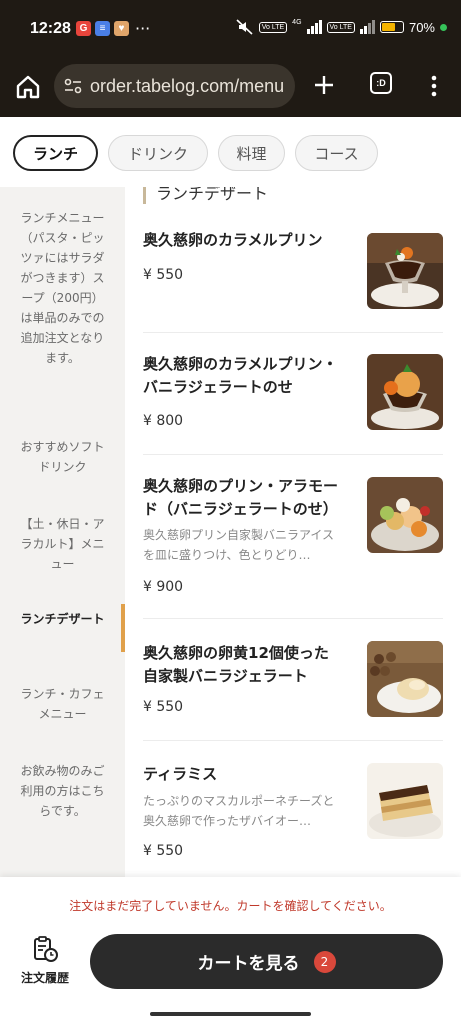 The image size is (461, 1024). What do you see at coordinates (102, 28) in the screenshot?
I see `calendar-app-icon: ≡` at bounding box center [102, 28].